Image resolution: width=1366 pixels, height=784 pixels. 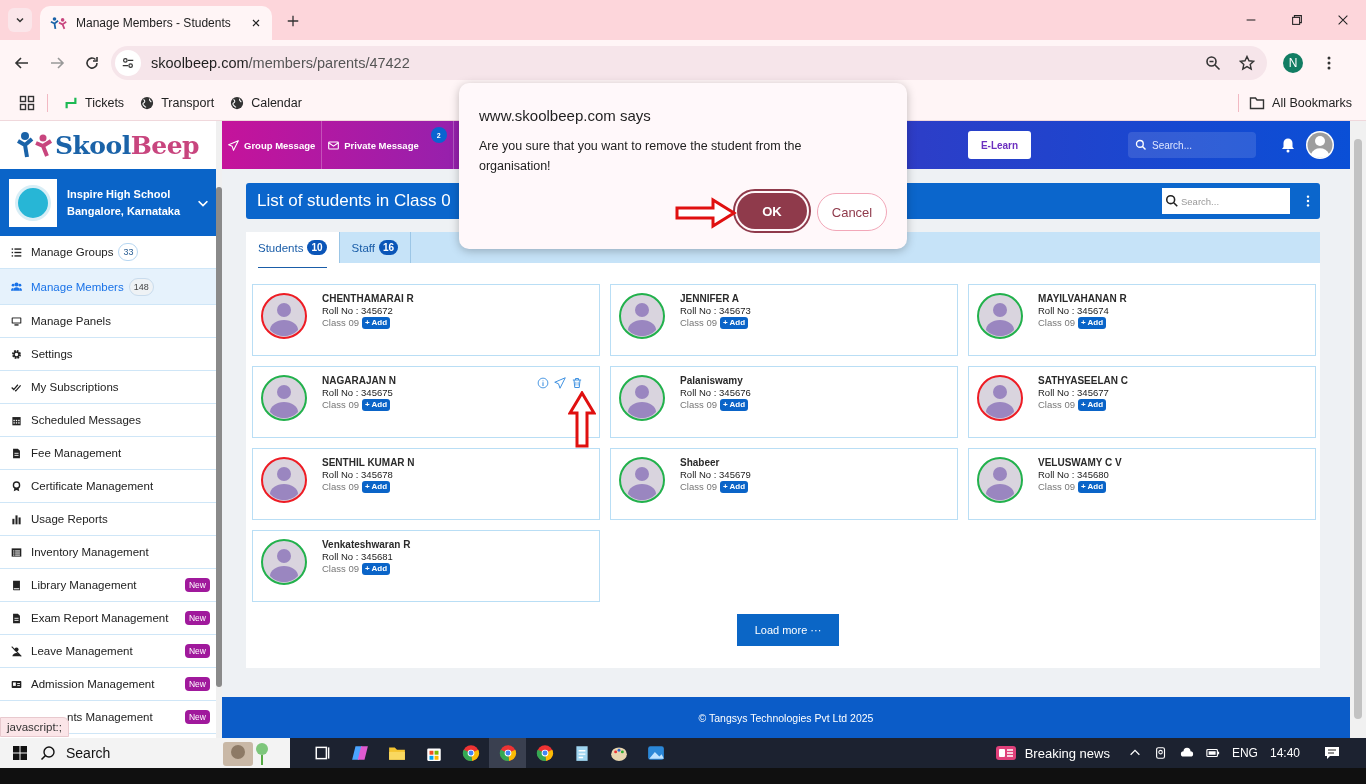 I want to click on student-card: Venkateshwaran R Roll No : 345681 Class 09 + Add, so click(x=426, y=566).